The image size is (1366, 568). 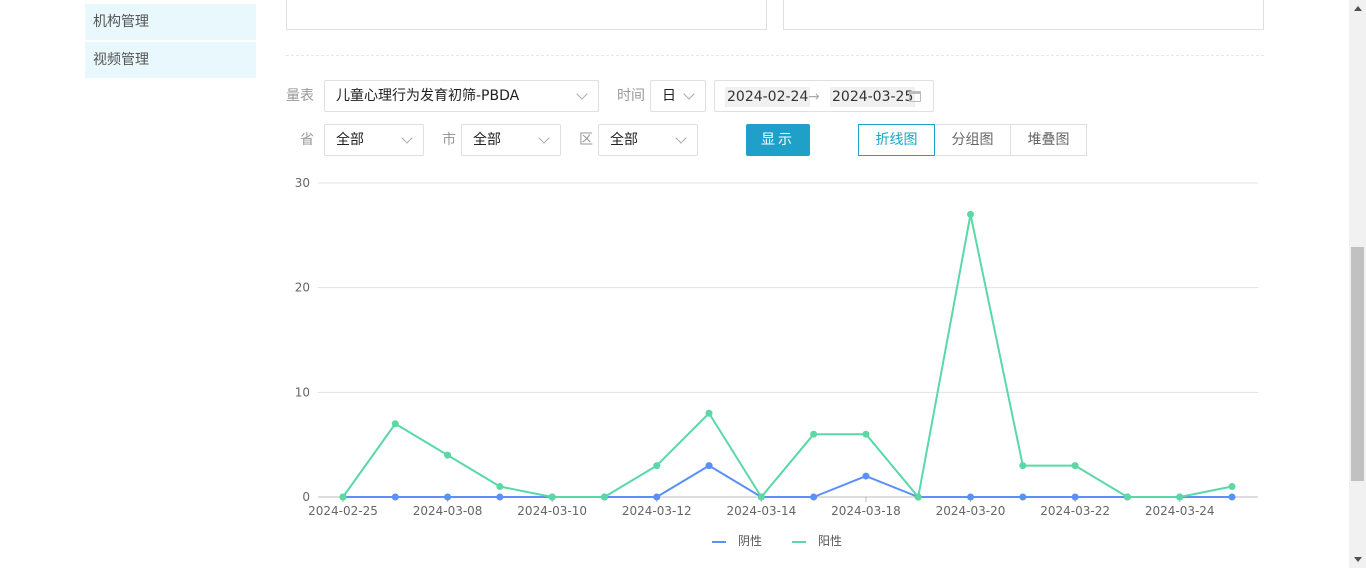 What do you see at coordinates (302, 392) in the screenshot?
I see `y-tick-label: 10` at bounding box center [302, 392].